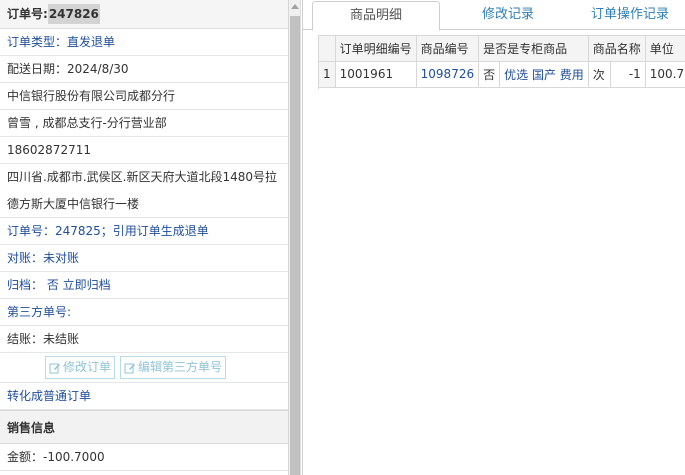 The image size is (685, 475). What do you see at coordinates (638, 15) in the screenshot?
I see `tab-order-operation-log: 订单操作记录` at bounding box center [638, 15].